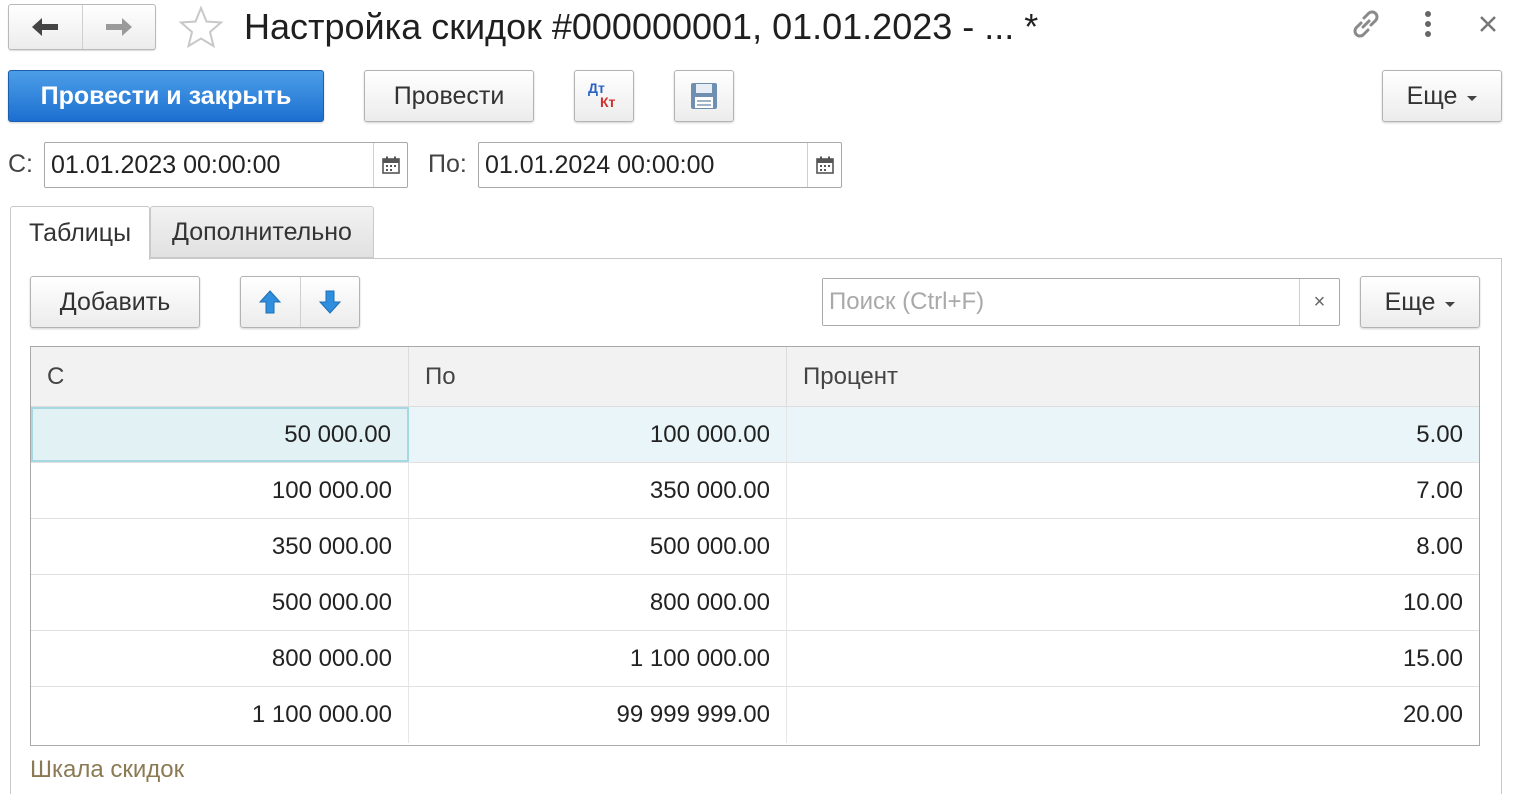  I want to click on search-input, so click(1061, 302).